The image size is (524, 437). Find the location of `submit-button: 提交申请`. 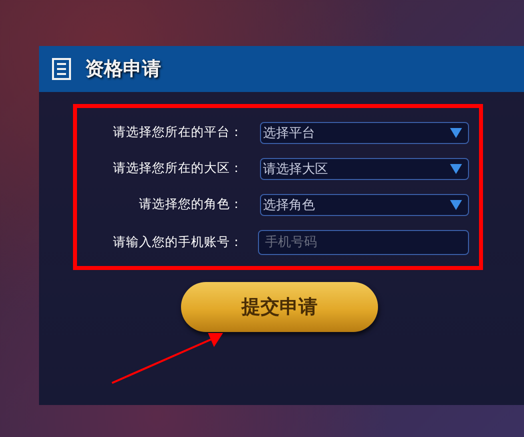

submit-button: 提交申请 is located at coordinates (279, 307).